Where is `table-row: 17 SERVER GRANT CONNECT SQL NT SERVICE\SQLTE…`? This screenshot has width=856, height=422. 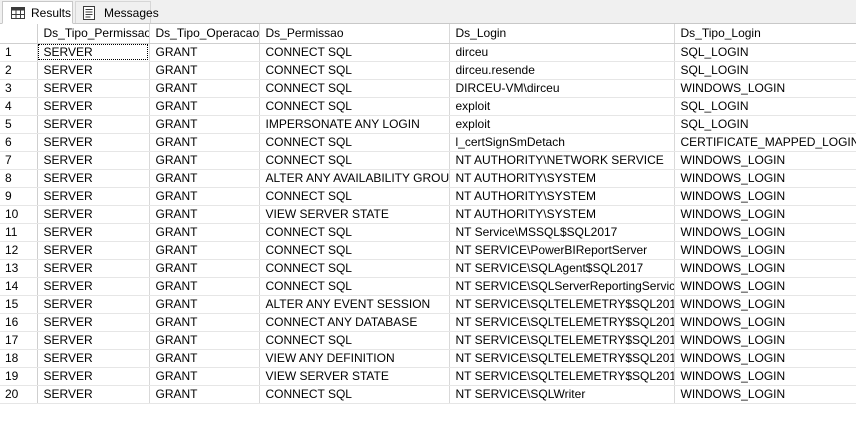 table-row: 17 SERVER GRANT CONNECT SQL NT SERVICE\SQLTE… is located at coordinates (428, 340).